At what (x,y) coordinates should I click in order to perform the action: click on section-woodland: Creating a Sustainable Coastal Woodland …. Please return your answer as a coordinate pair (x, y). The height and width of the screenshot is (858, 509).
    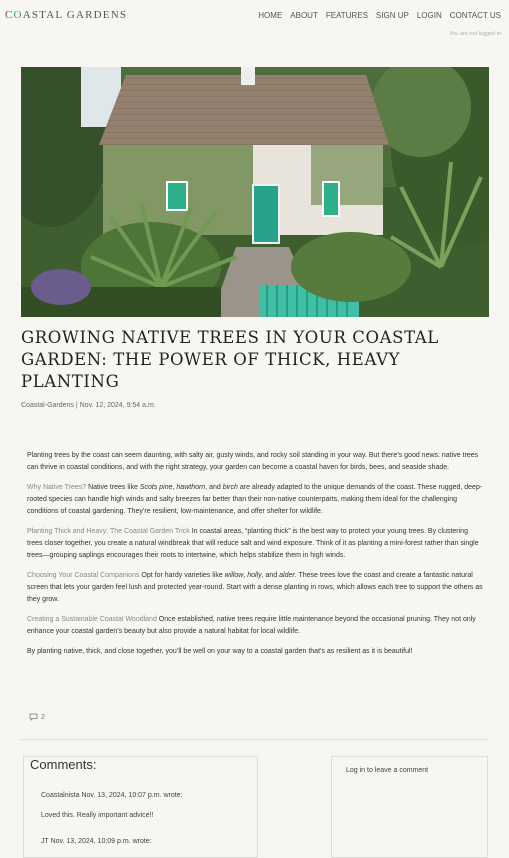
    Looking at the image, I should click on (256, 626).